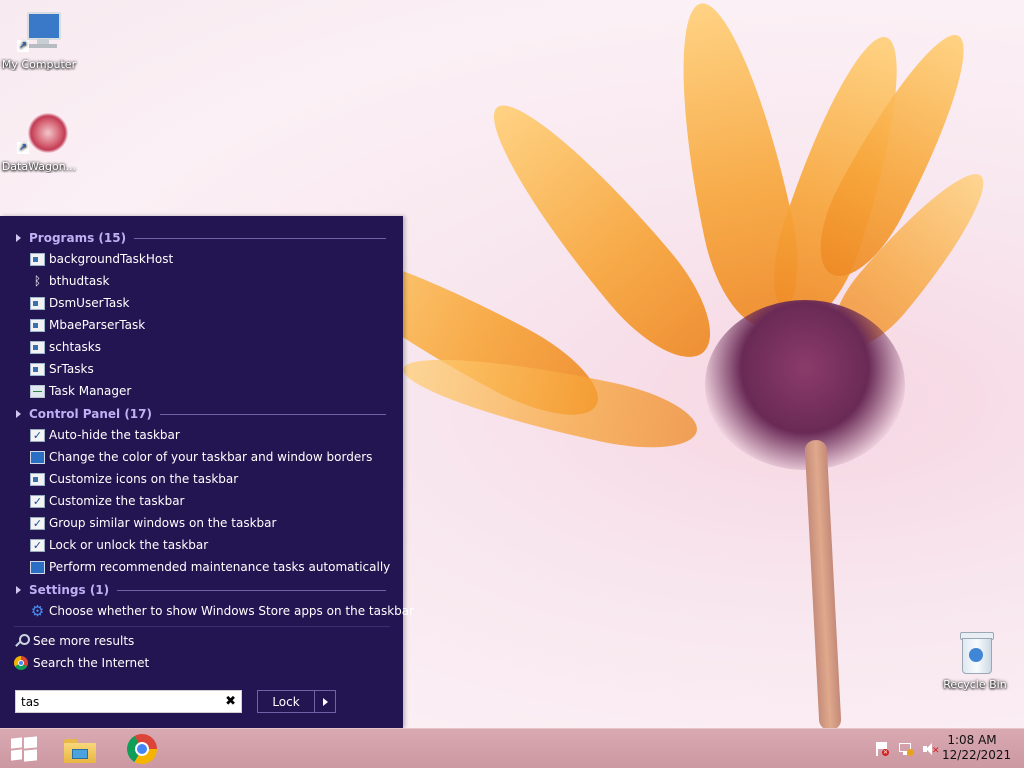  Describe the element at coordinates (114, 435) in the screenshot. I see `item-label: Auto-hide the taskbar` at that location.